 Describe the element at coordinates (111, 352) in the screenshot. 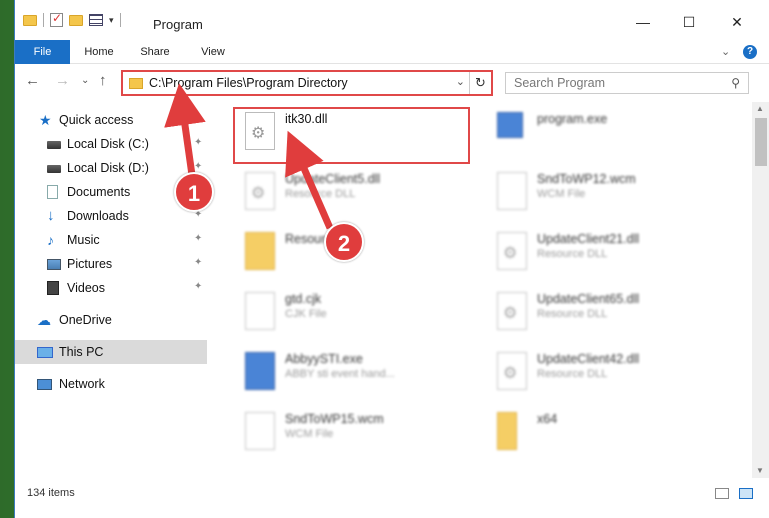

I see `sidebar-item-this-pc: This PC` at that location.